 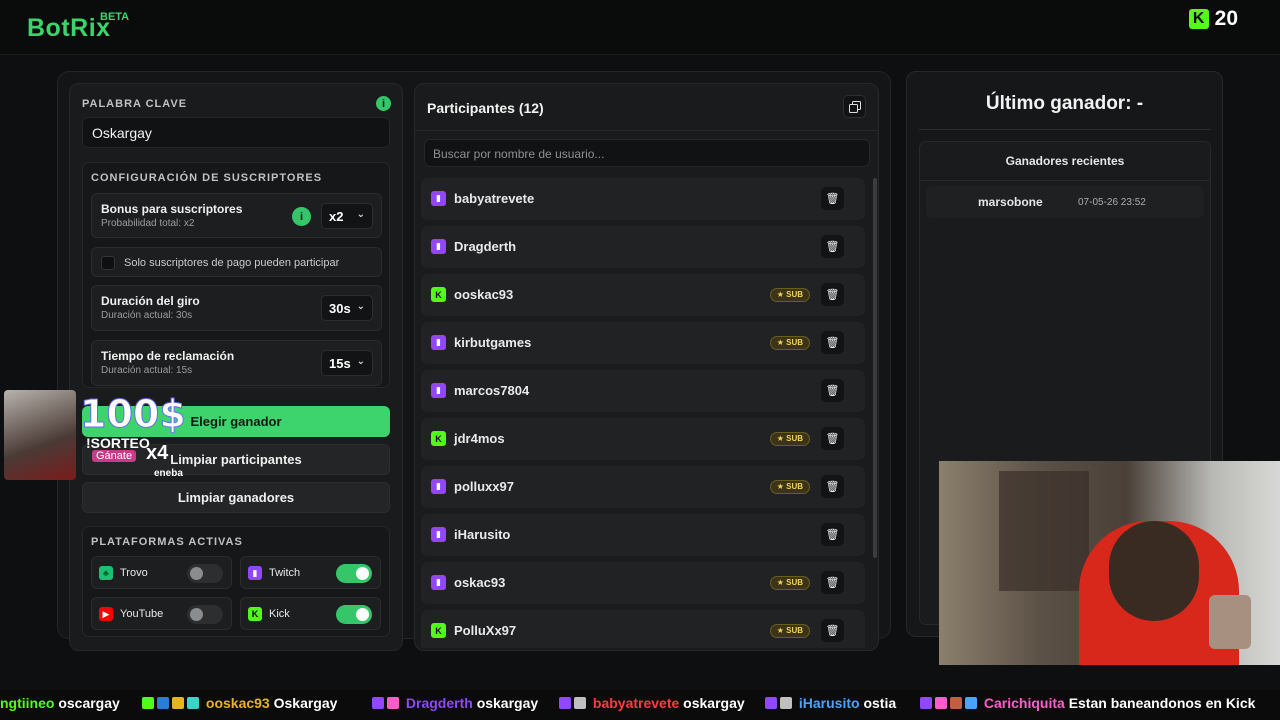 I want to click on streamer-head, so click(x=1154, y=571).